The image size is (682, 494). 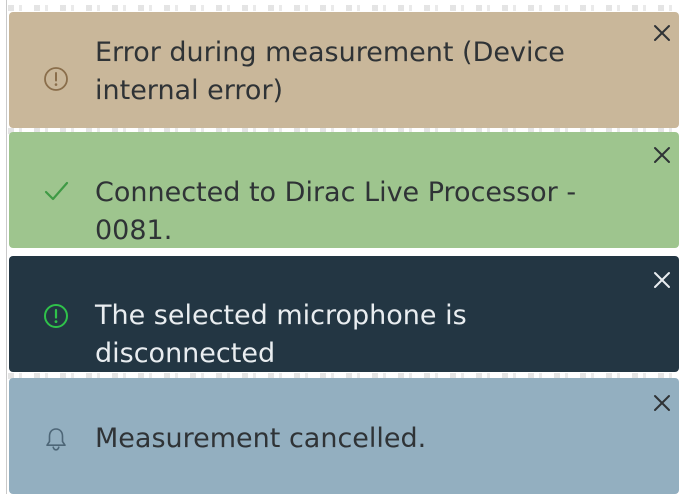 I want to click on background-content-strip, so click(x=343, y=8).